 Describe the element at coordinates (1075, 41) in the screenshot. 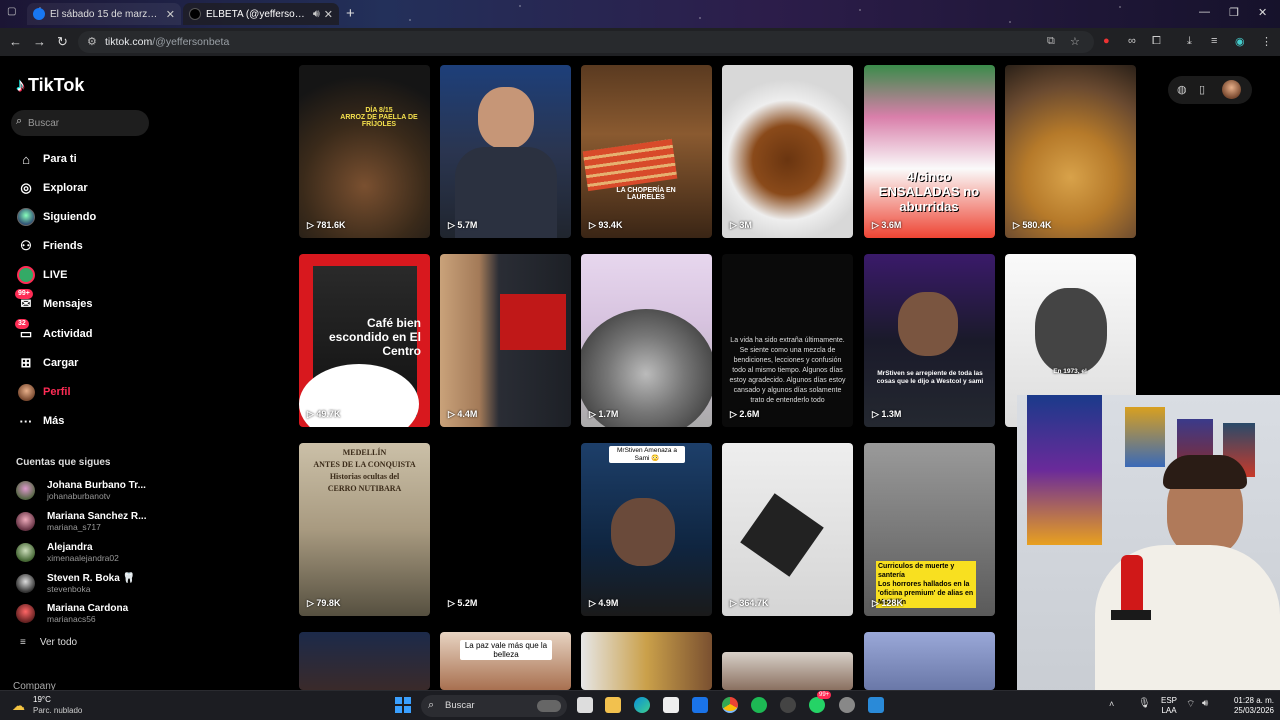

I see `bookmark-star-icon: ☆` at that location.